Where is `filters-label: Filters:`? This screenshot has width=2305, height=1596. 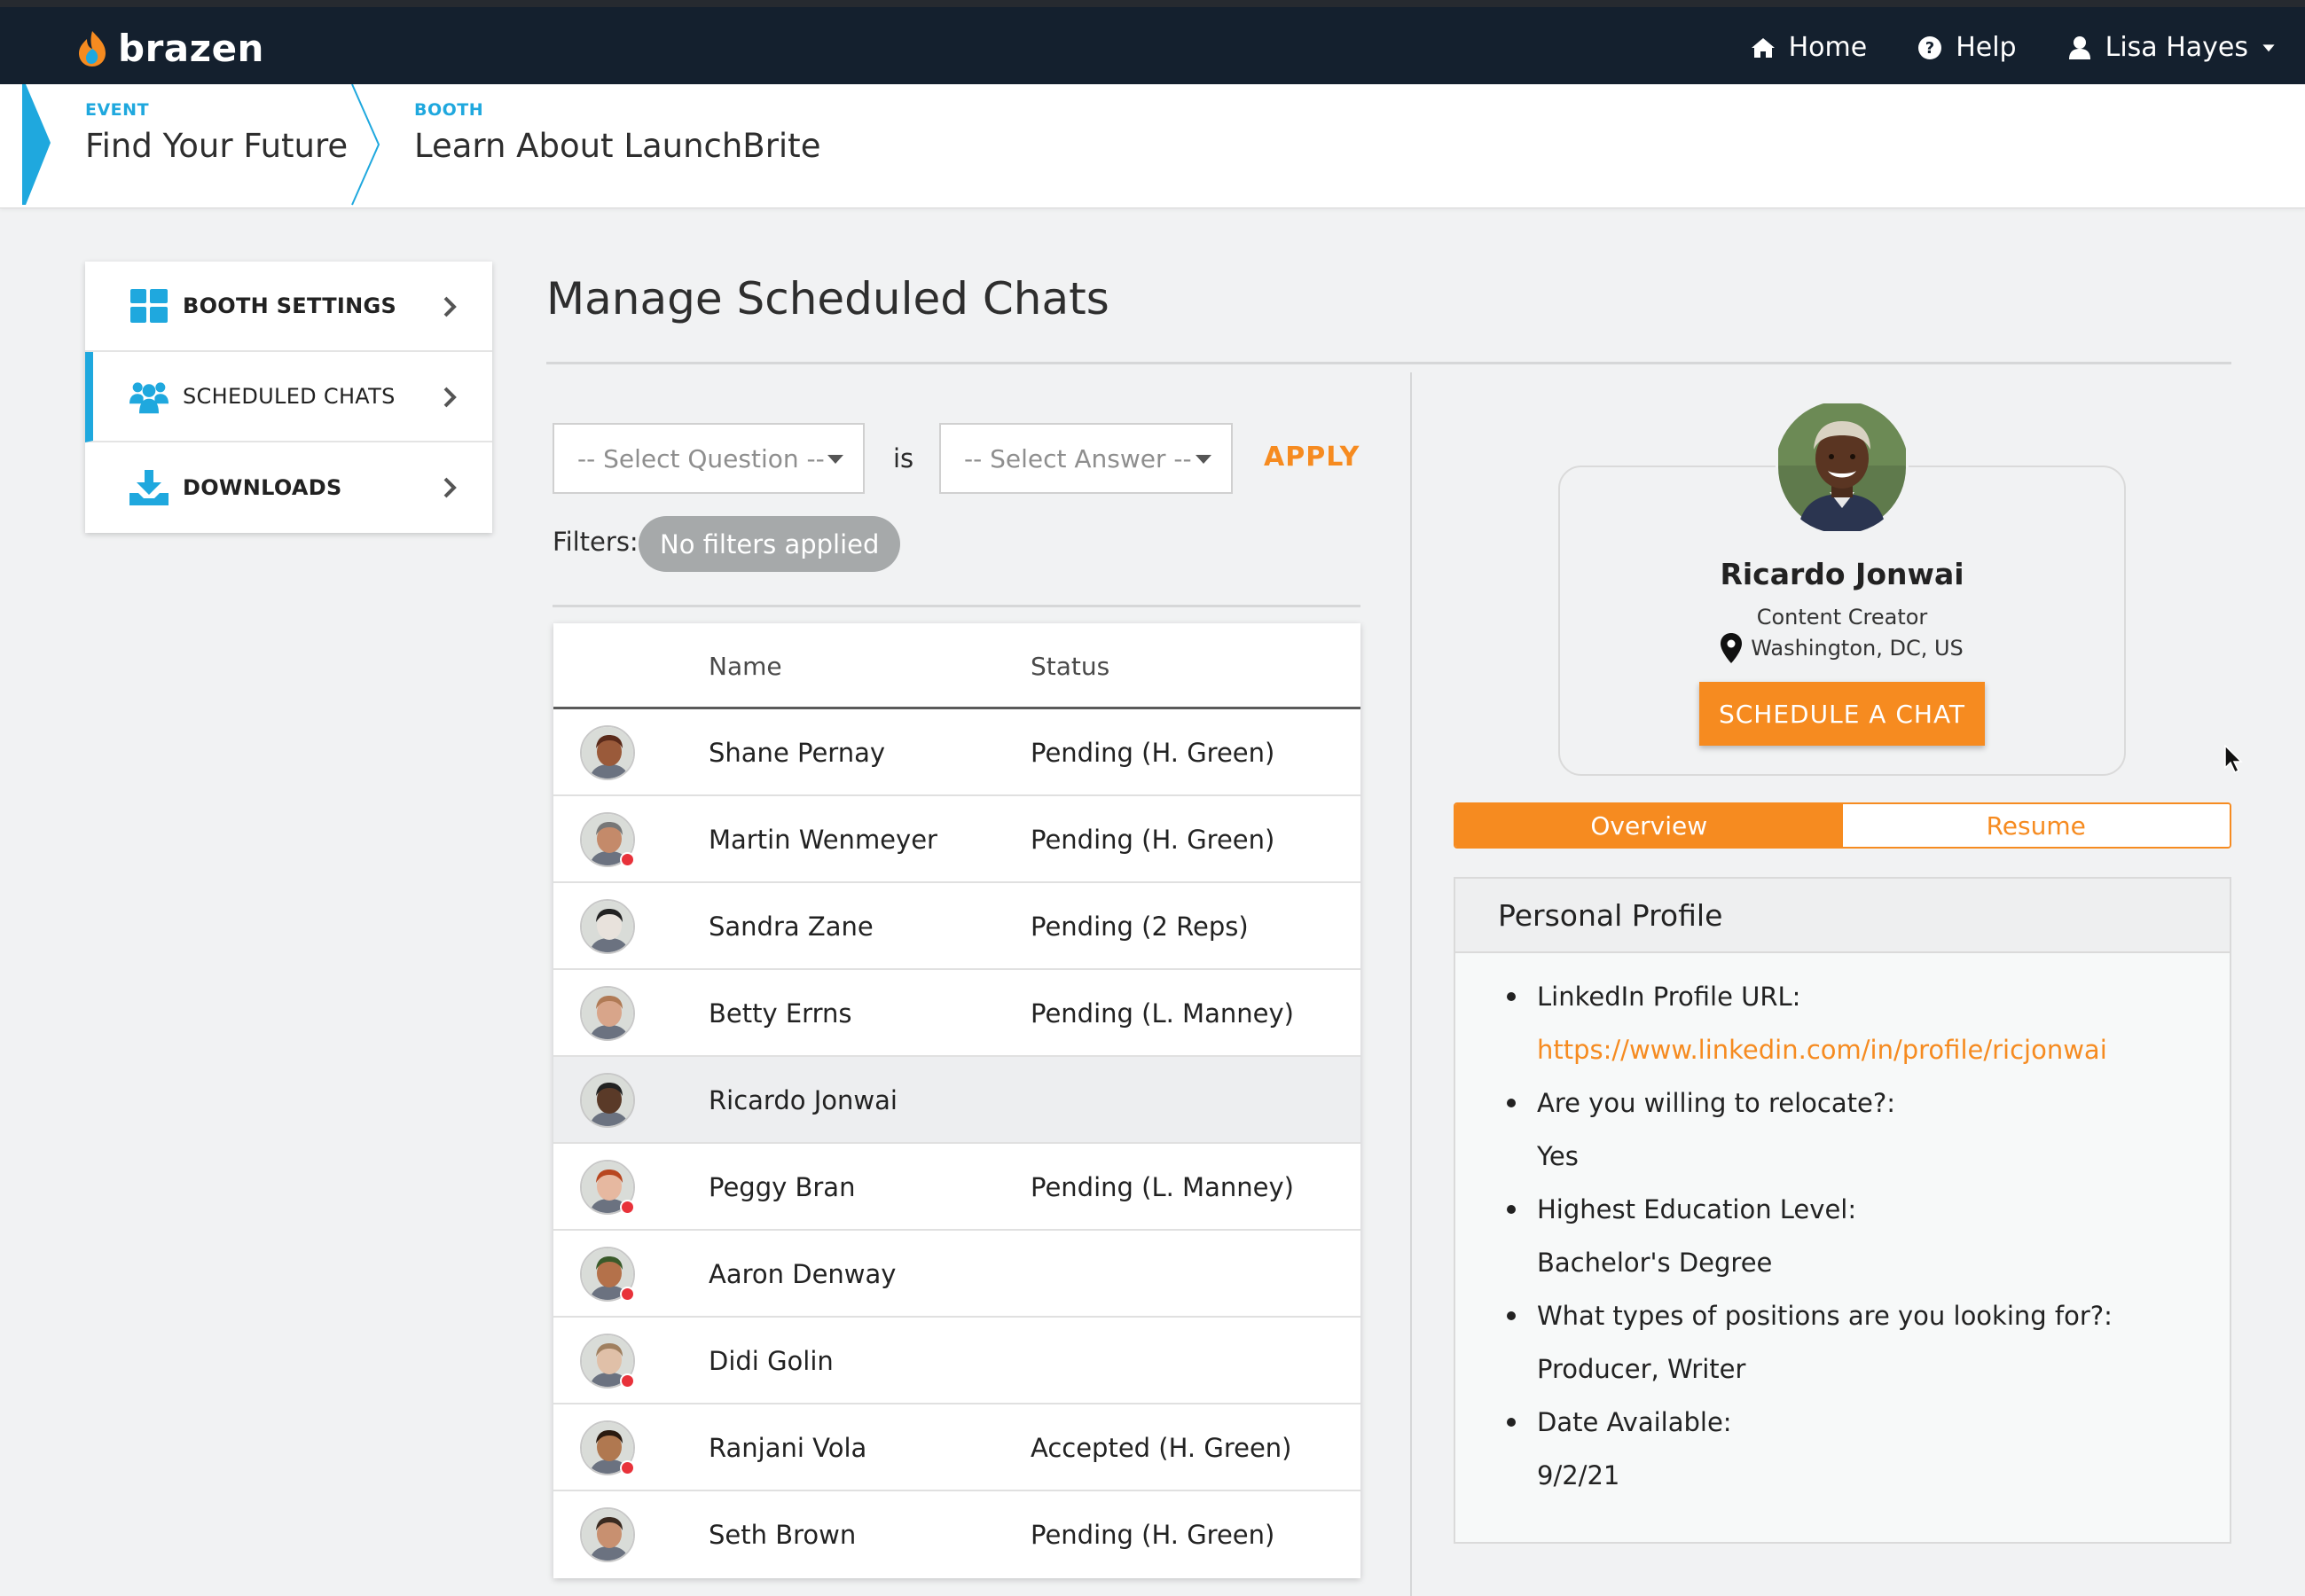 filters-label: Filters: is located at coordinates (596, 542).